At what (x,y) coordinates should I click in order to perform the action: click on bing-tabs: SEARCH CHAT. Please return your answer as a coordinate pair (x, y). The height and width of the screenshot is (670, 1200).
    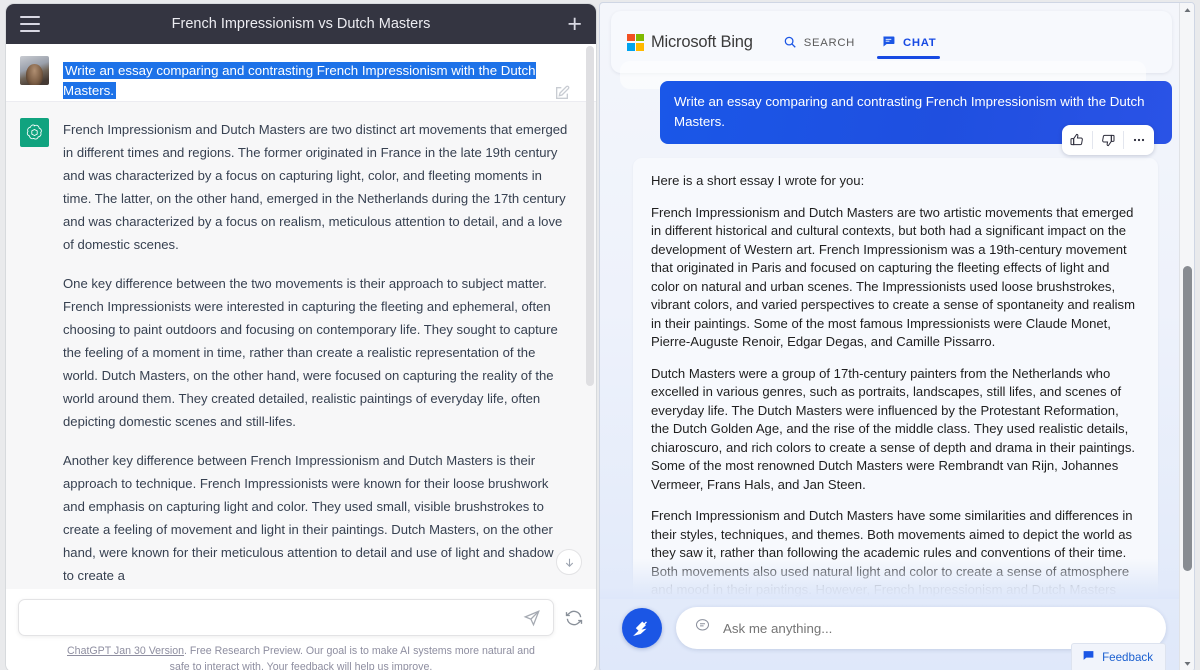
    Looking at the image, I should click on (862, 42).